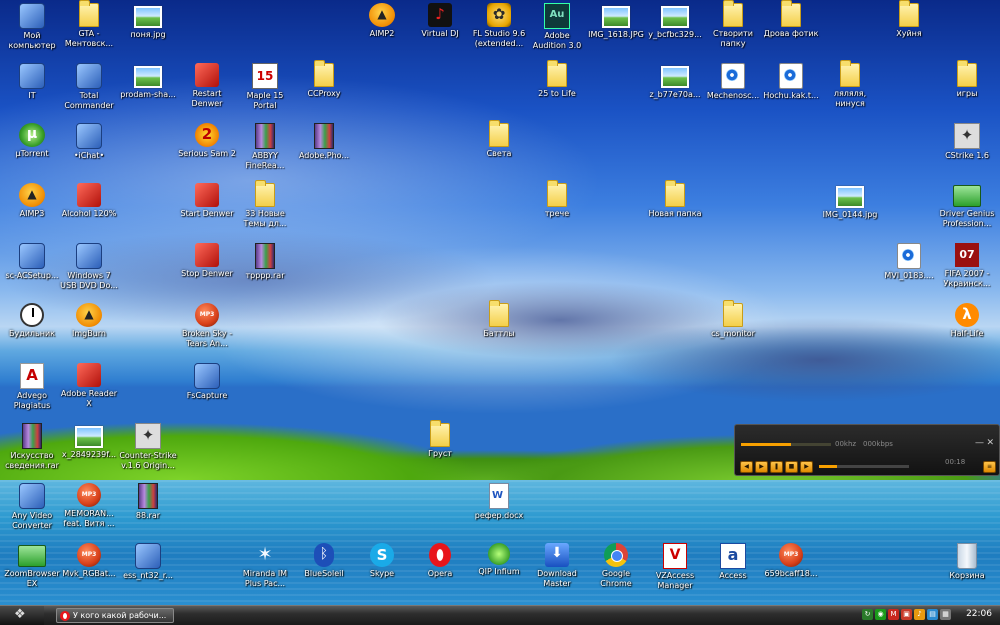  Describe the element at coordinates (806, 467) in the screenshot. I see `next-button: ▶` at that location.